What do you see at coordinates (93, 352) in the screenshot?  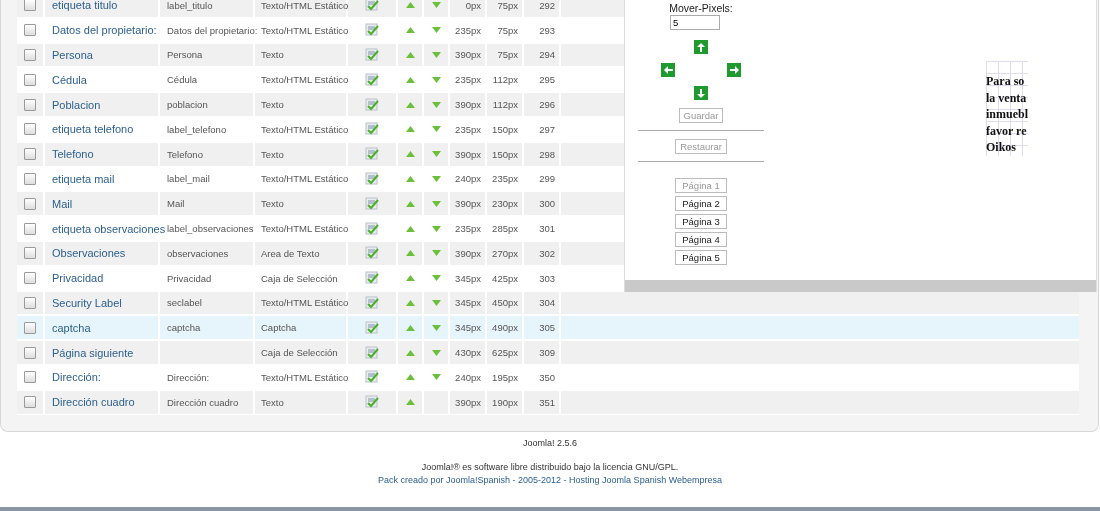 I see `field-title-link: Página siguiente` at bounding box center [93, 352].